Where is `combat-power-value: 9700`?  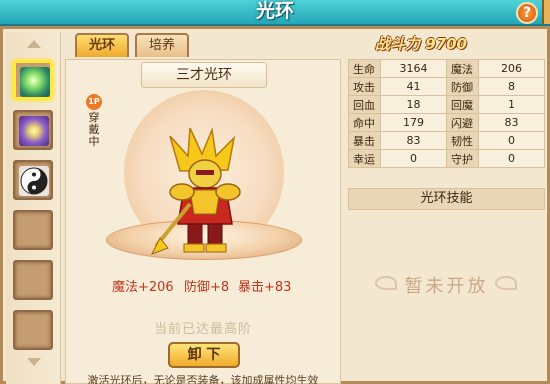
combat-power-value: 9700 is located at coordinates (446, 44).